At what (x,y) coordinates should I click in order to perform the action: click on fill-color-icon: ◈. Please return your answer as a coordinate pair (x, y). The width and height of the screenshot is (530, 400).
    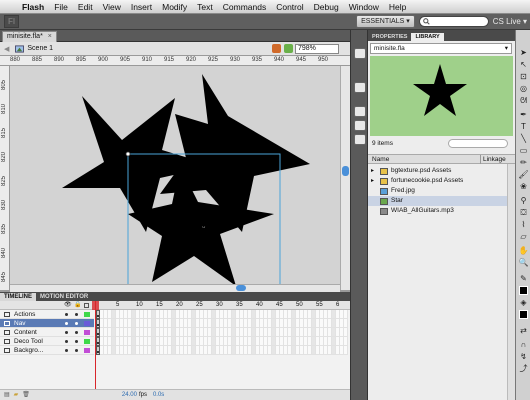
    Looking at the image, I should click on (523, 303).